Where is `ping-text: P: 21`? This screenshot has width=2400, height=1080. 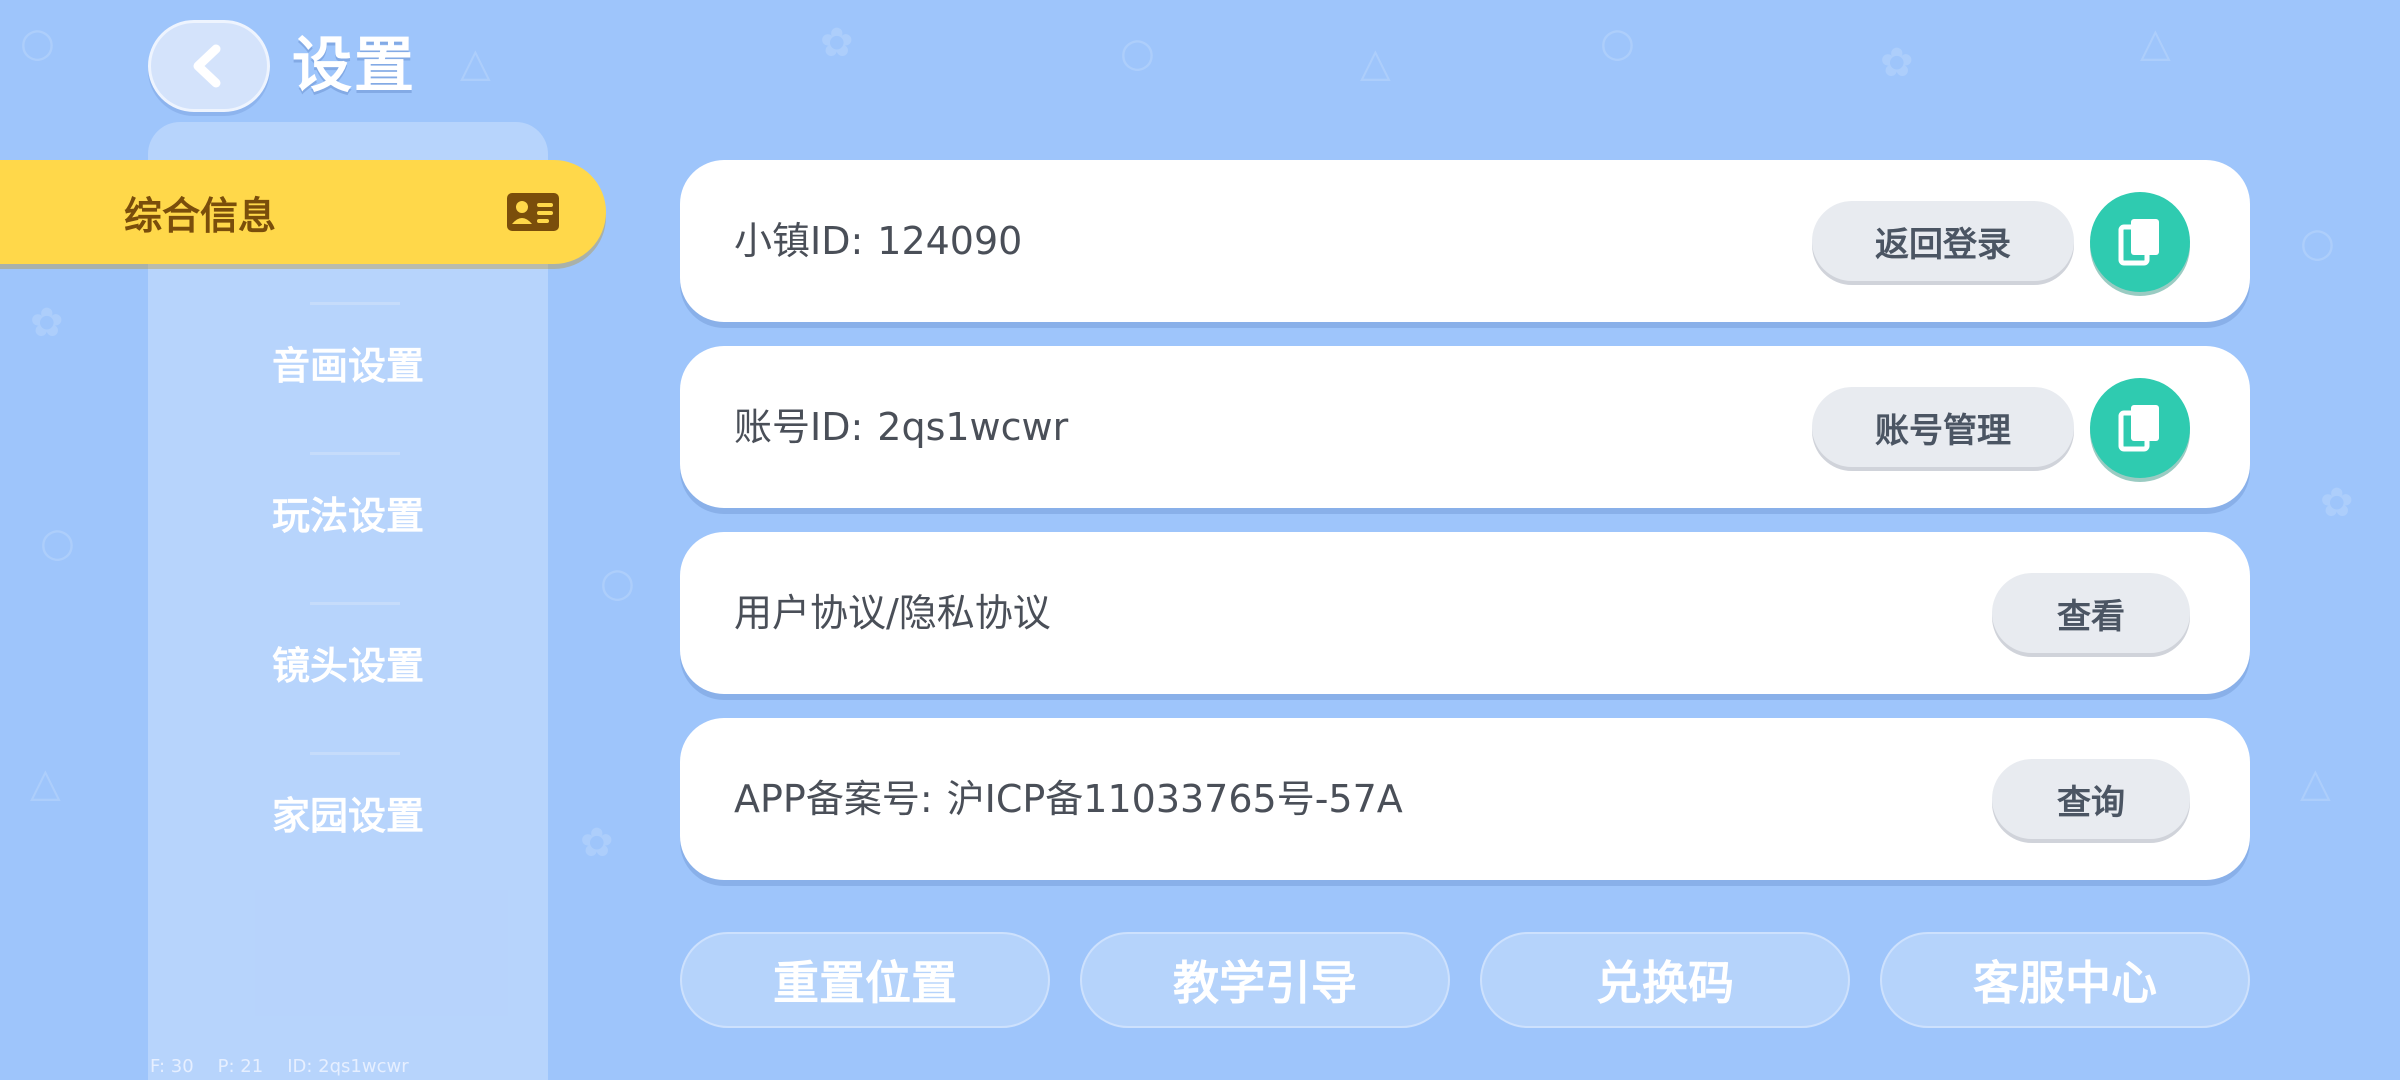
ping-text: P: 21 is located at coordinates (240, 1066).